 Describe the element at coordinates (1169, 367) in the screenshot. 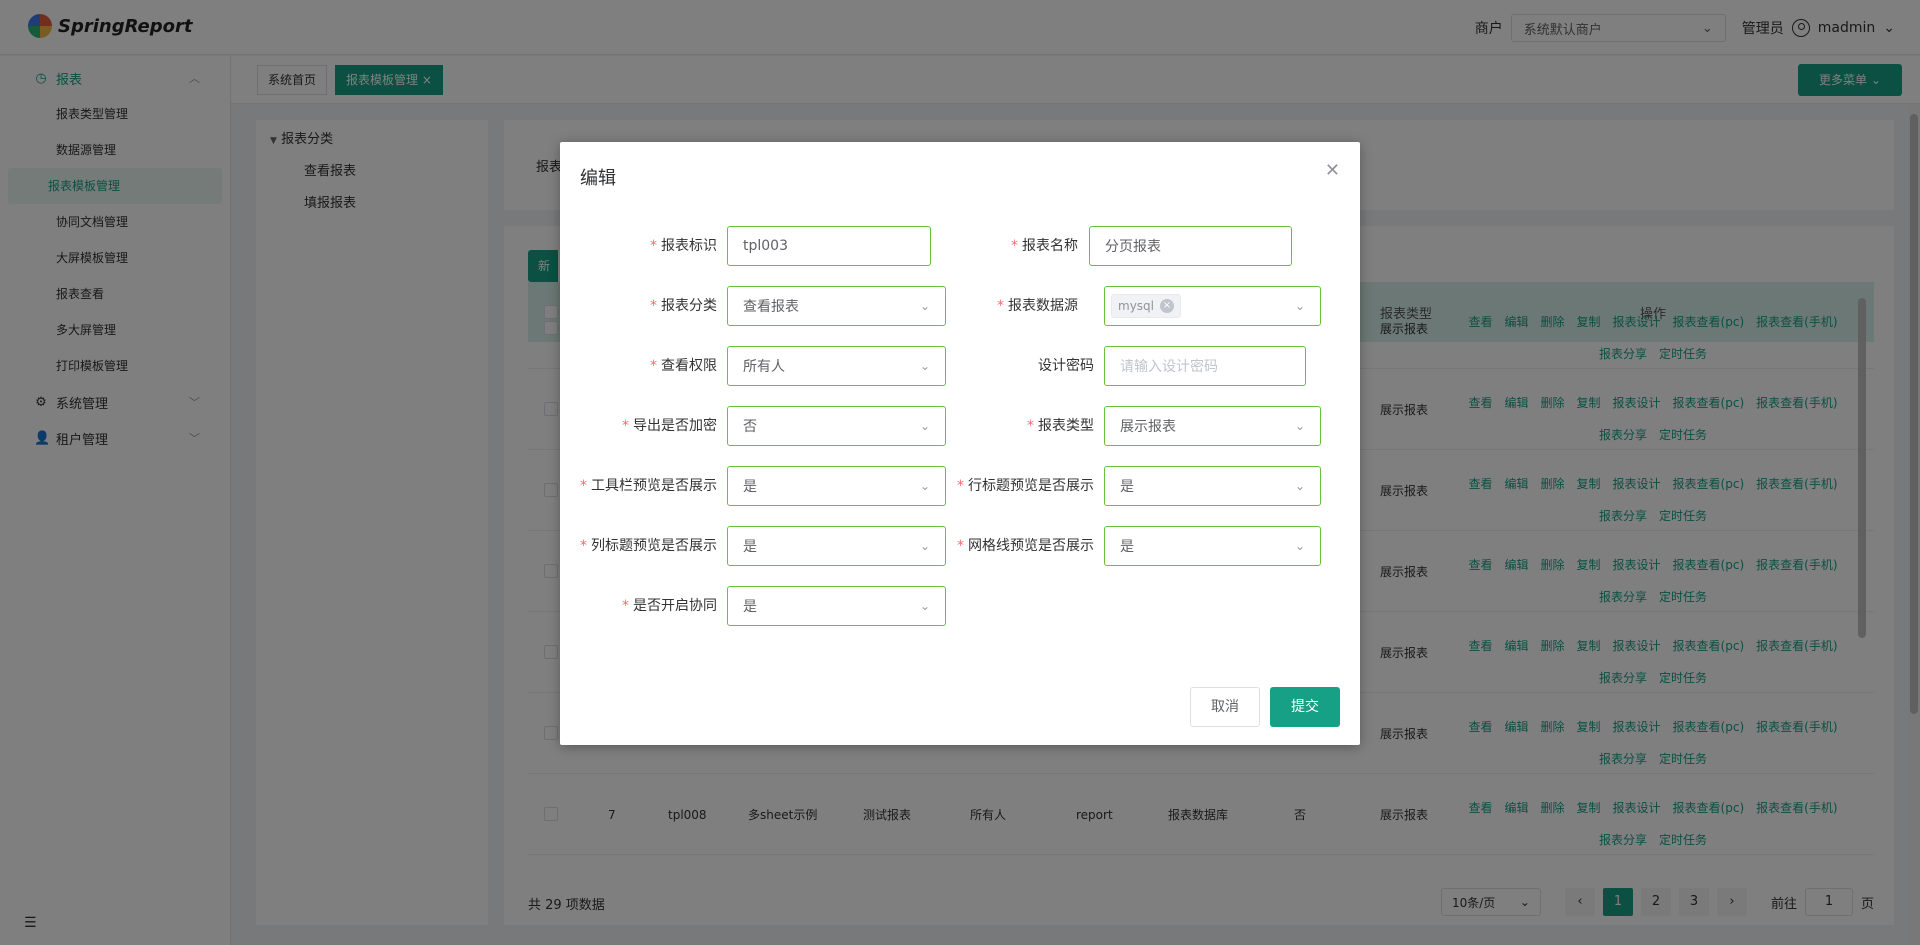

I see `design-password-placeholder: 请输入设计密码` at that location.